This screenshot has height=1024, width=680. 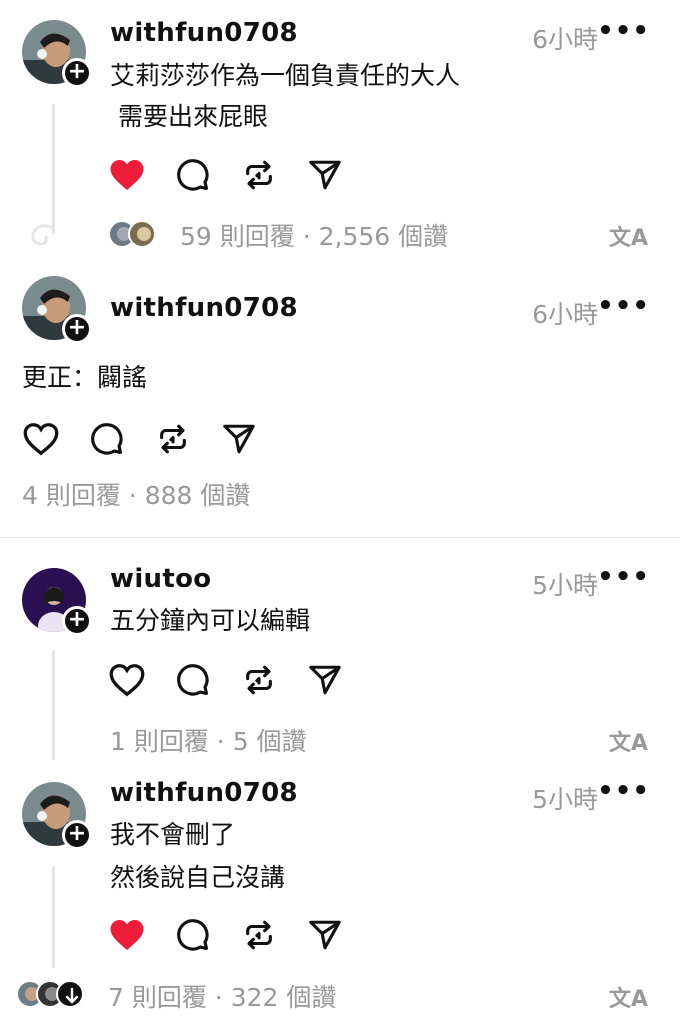 I want to click on username: wiutoo, so click(x=160, y=579).